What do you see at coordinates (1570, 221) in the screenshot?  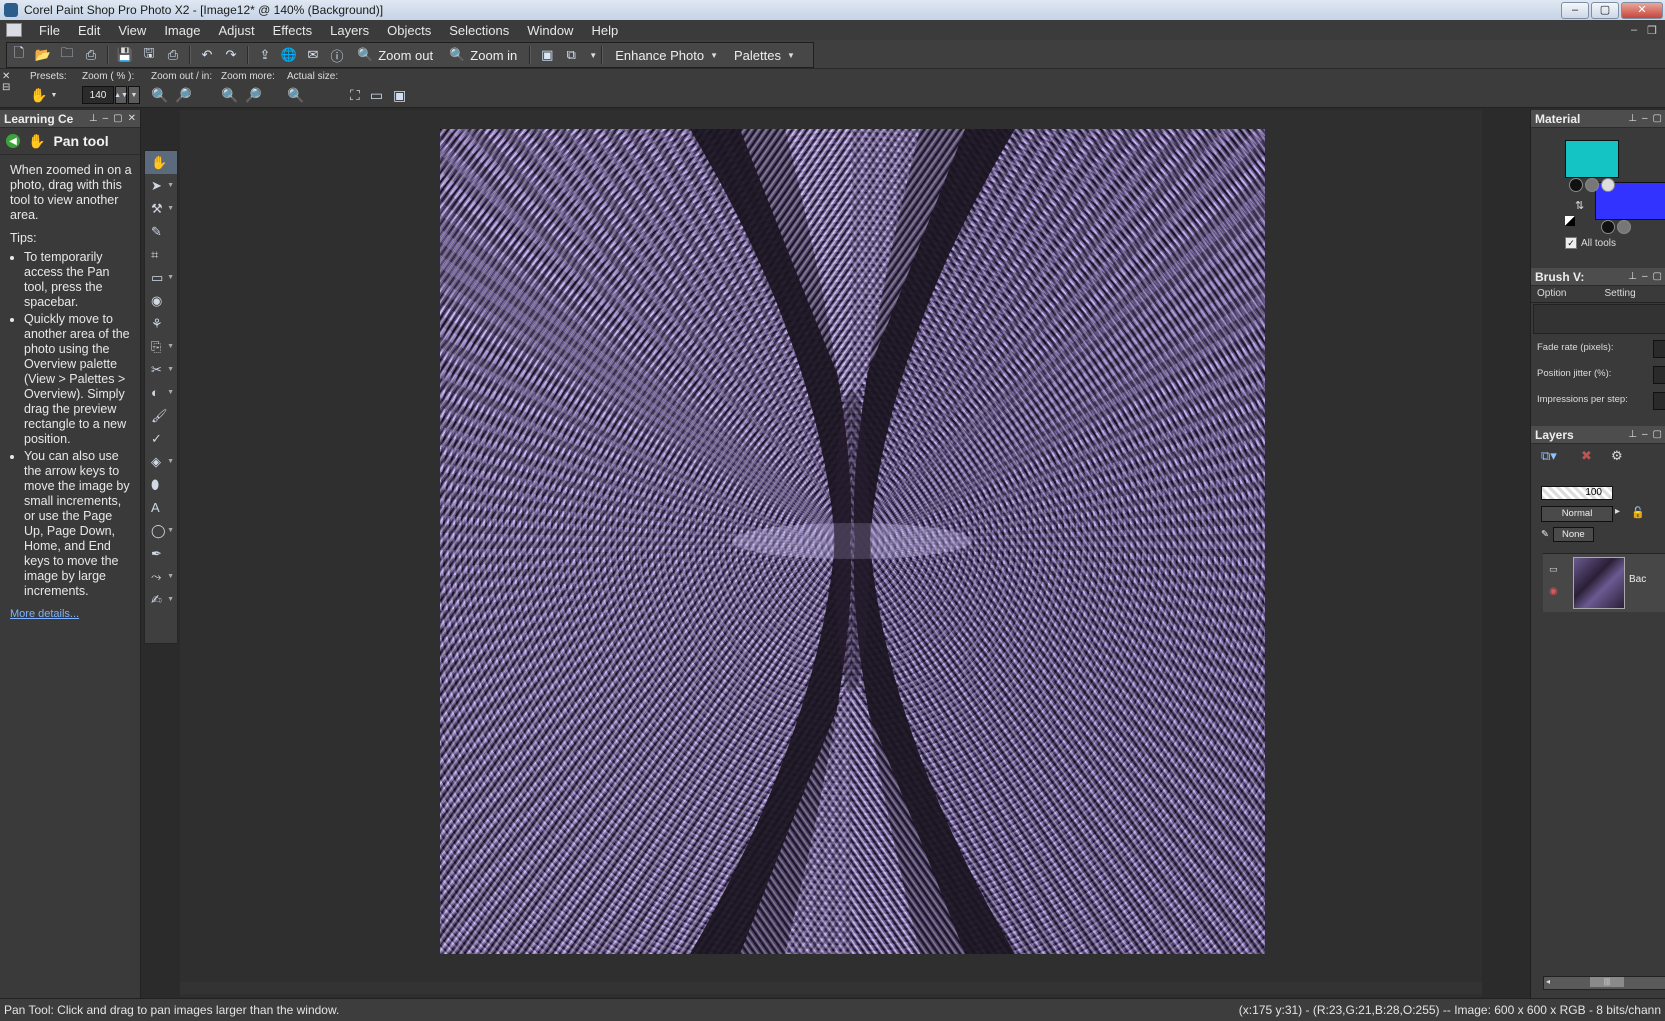 I see `reset-colors-icon` at bounding box center [1570, 221].